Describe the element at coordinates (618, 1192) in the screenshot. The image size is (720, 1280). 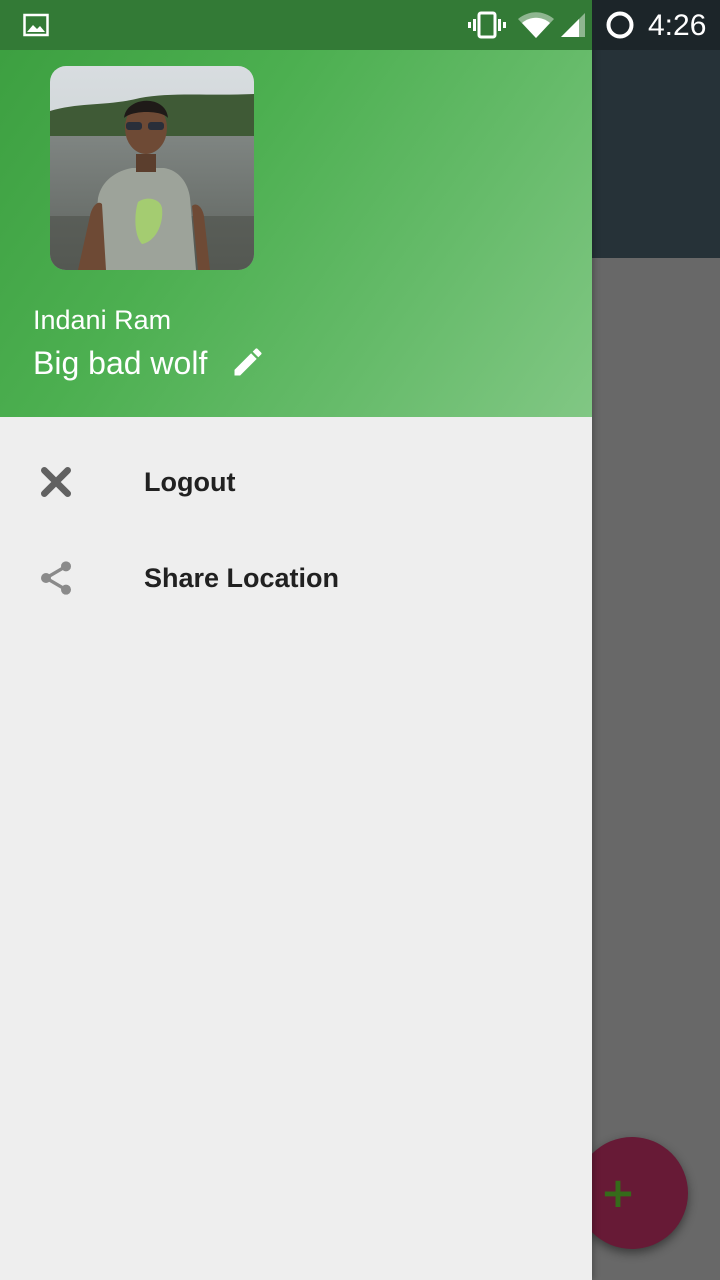
I see `add-icon: +` at that location.